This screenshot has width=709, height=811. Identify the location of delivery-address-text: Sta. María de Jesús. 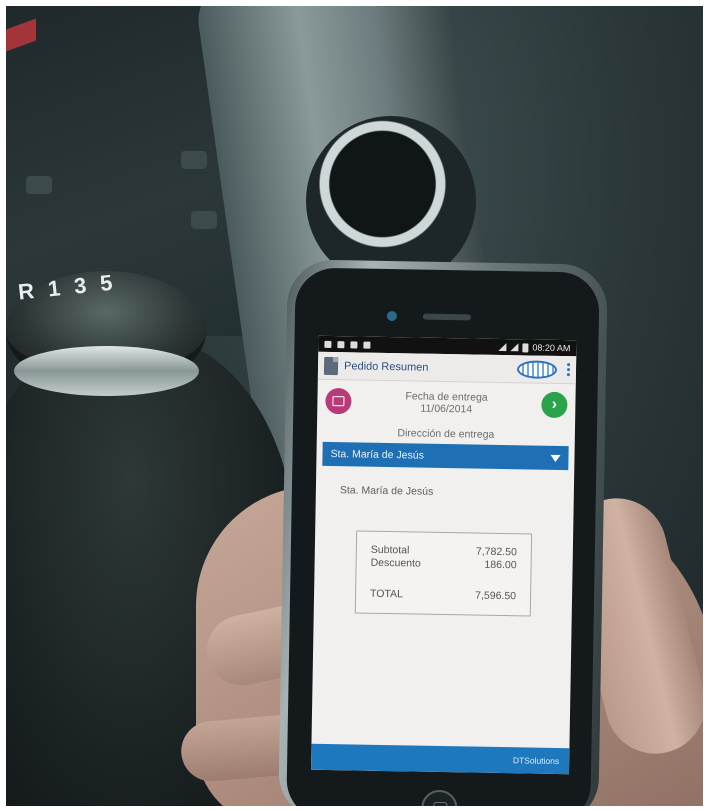
(386, 491).